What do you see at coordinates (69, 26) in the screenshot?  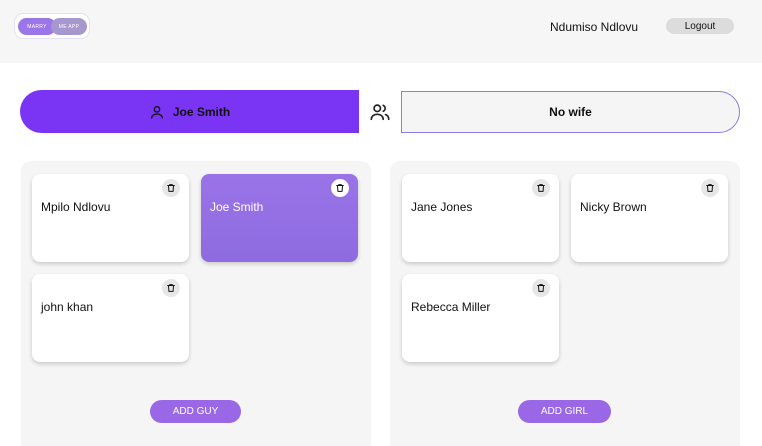 I see `logo-me-app: ME APP` at bounding box center [69, 26].